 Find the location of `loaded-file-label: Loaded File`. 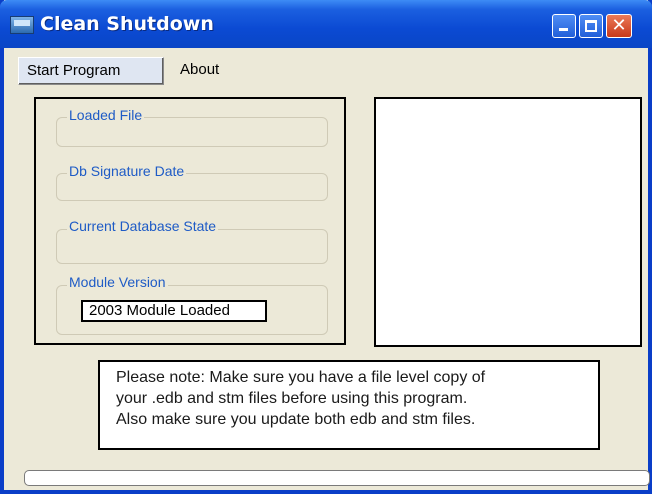

loaded-file-label: Loaded File is located at coordinates (106, 115).